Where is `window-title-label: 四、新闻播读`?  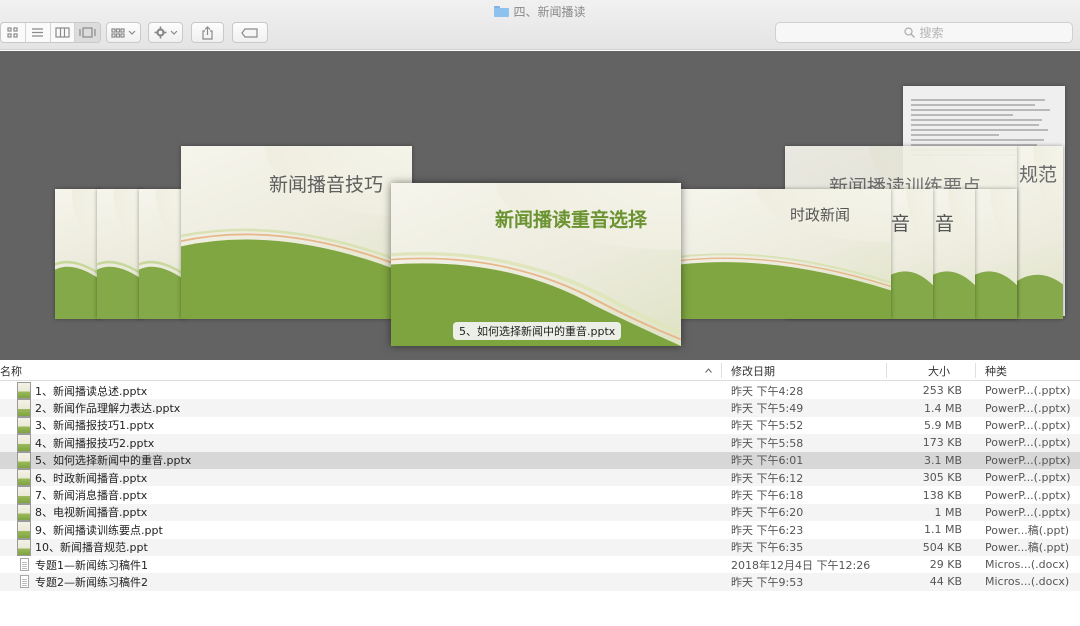 window-title-label: 四、新闻播读 is located at coordinates (549, 11).